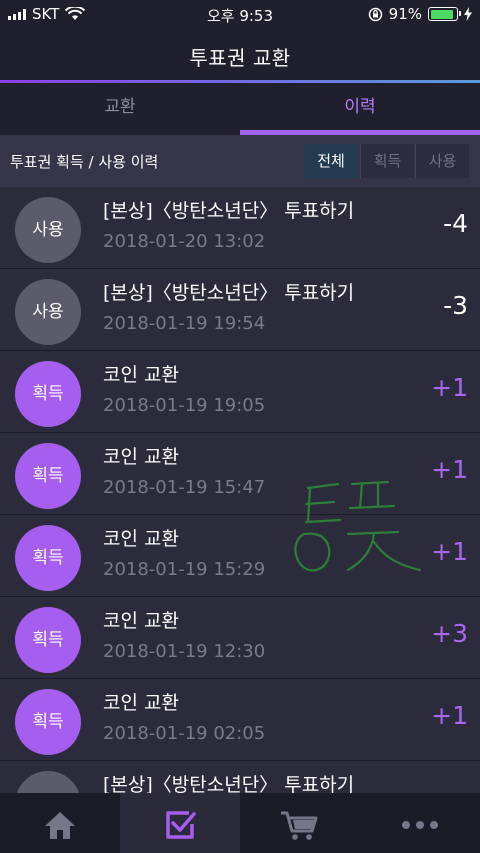  I want to click on cart-icon, so click(299, 825).